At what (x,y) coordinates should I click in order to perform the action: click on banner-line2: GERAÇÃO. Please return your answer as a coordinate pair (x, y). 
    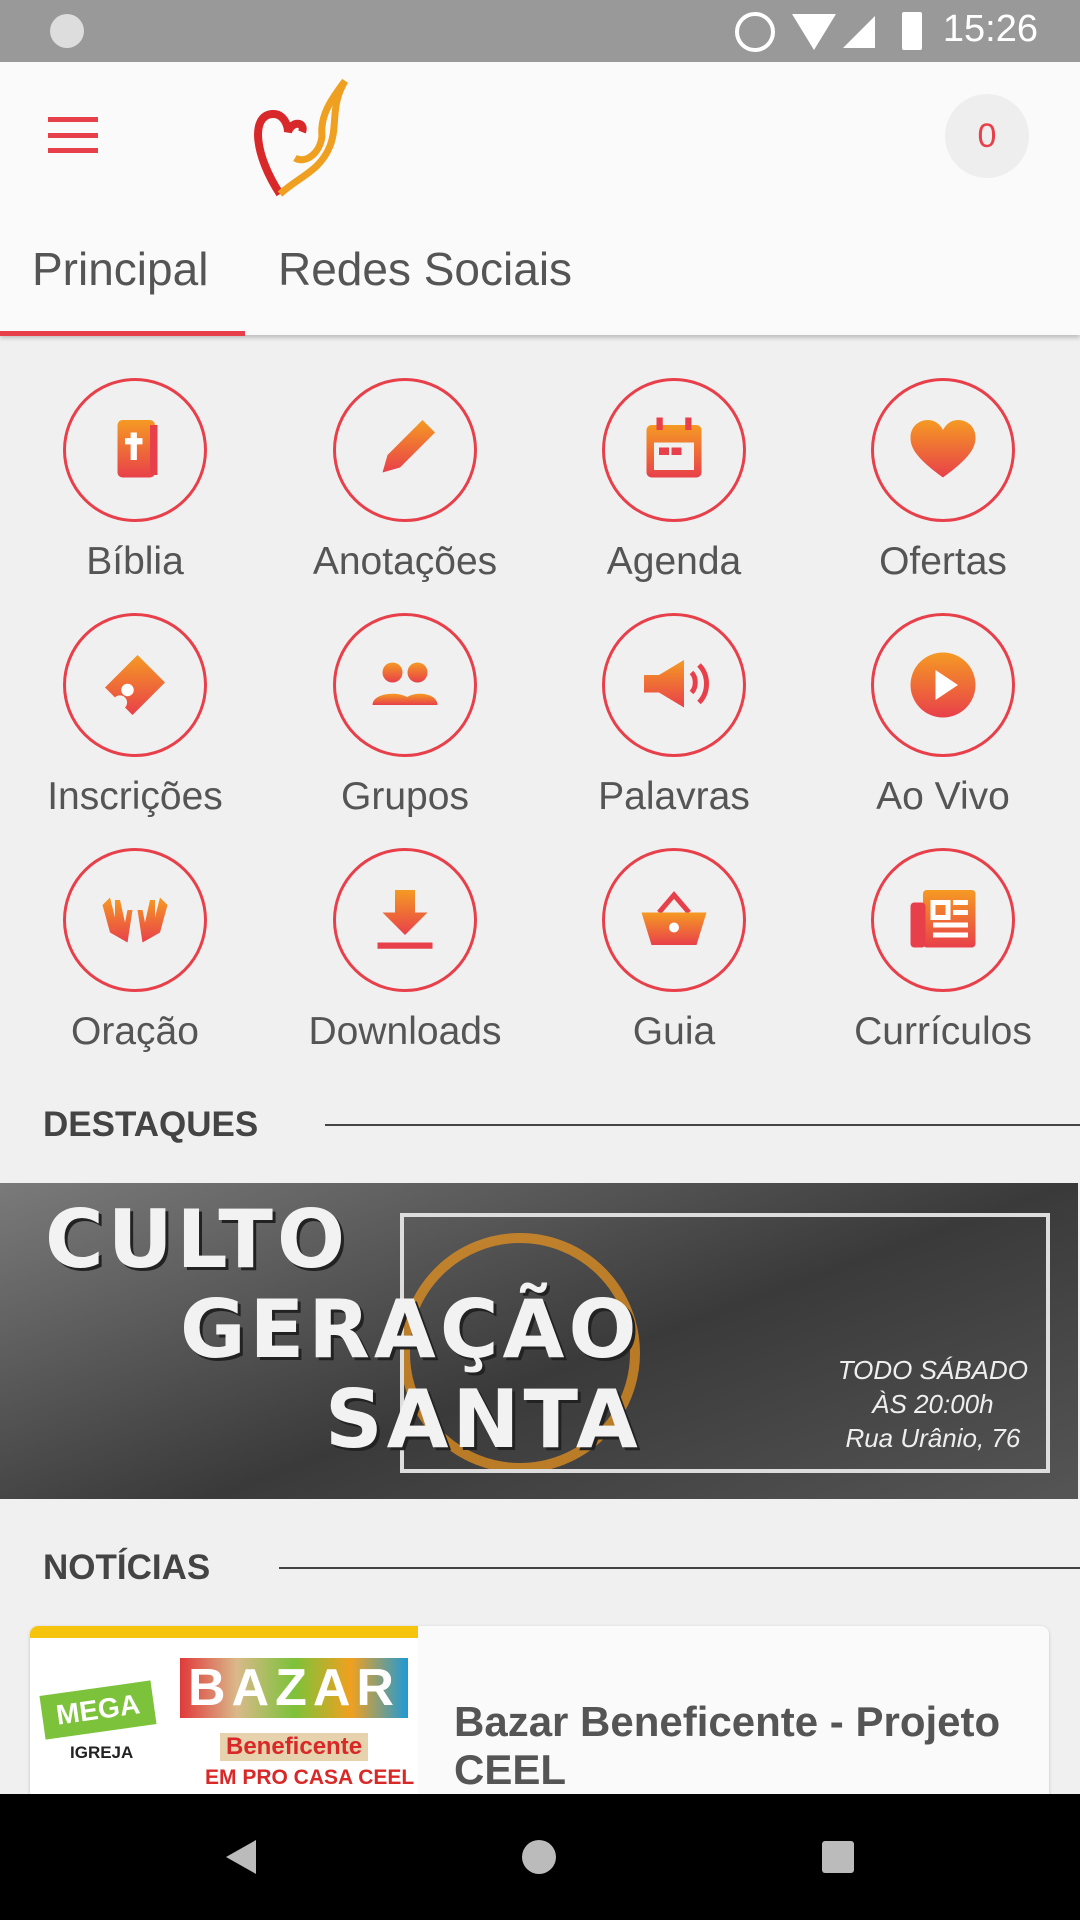
    Looking at the image, I should click on (410, 1329).